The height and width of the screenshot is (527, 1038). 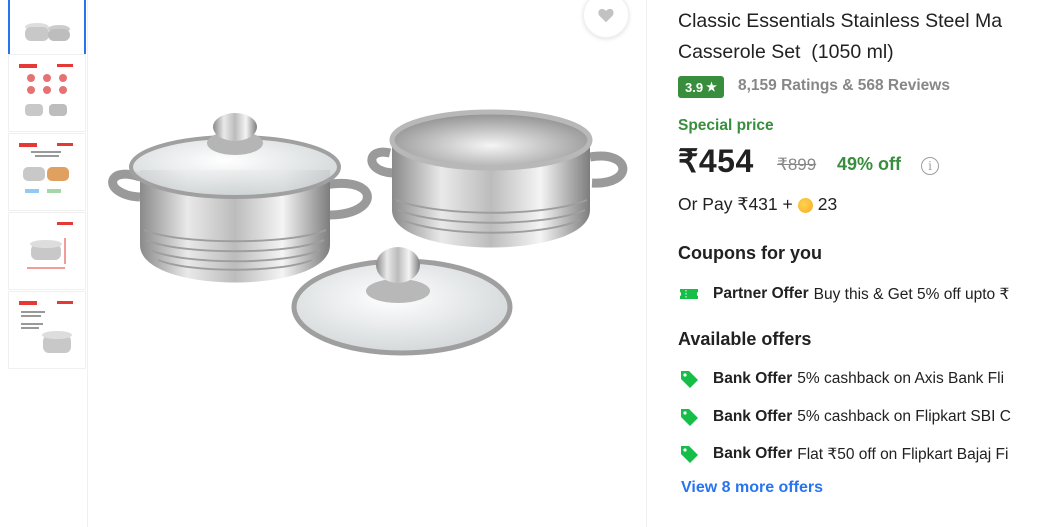 I want to click on or-pay-text: Or Pay ₹431 +, so click(x=735, y=204).